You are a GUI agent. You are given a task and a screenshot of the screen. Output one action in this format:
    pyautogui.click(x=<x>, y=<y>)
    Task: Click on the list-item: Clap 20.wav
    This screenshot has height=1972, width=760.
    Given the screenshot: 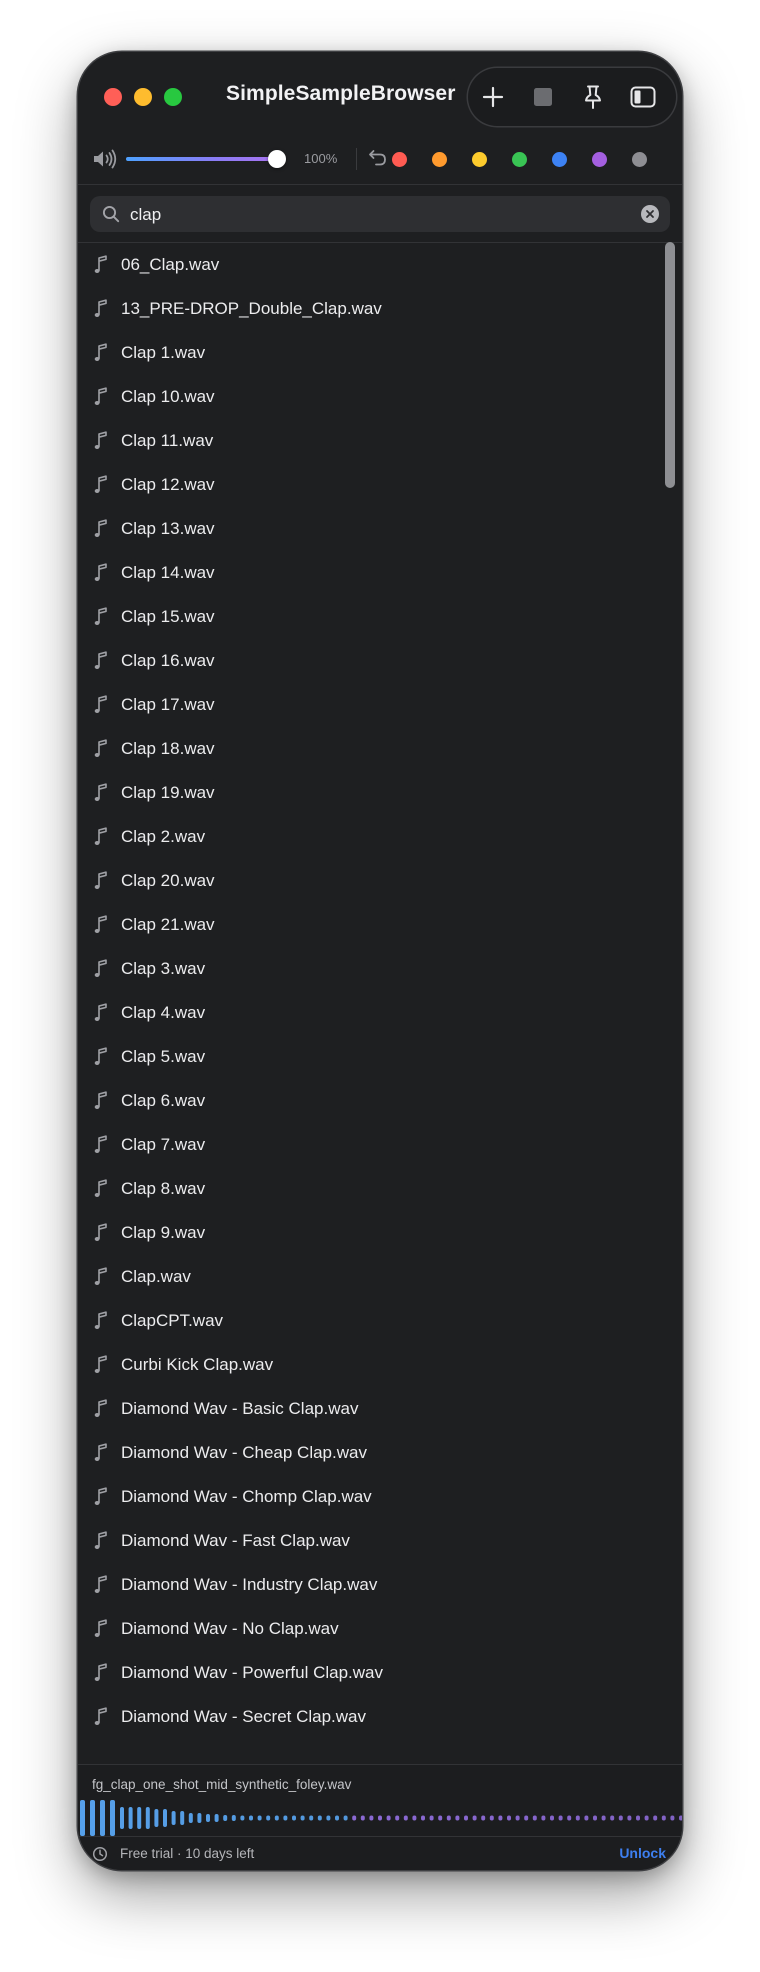 What is the action you would take?
    pyautogui.click(x=368, y=881)
    